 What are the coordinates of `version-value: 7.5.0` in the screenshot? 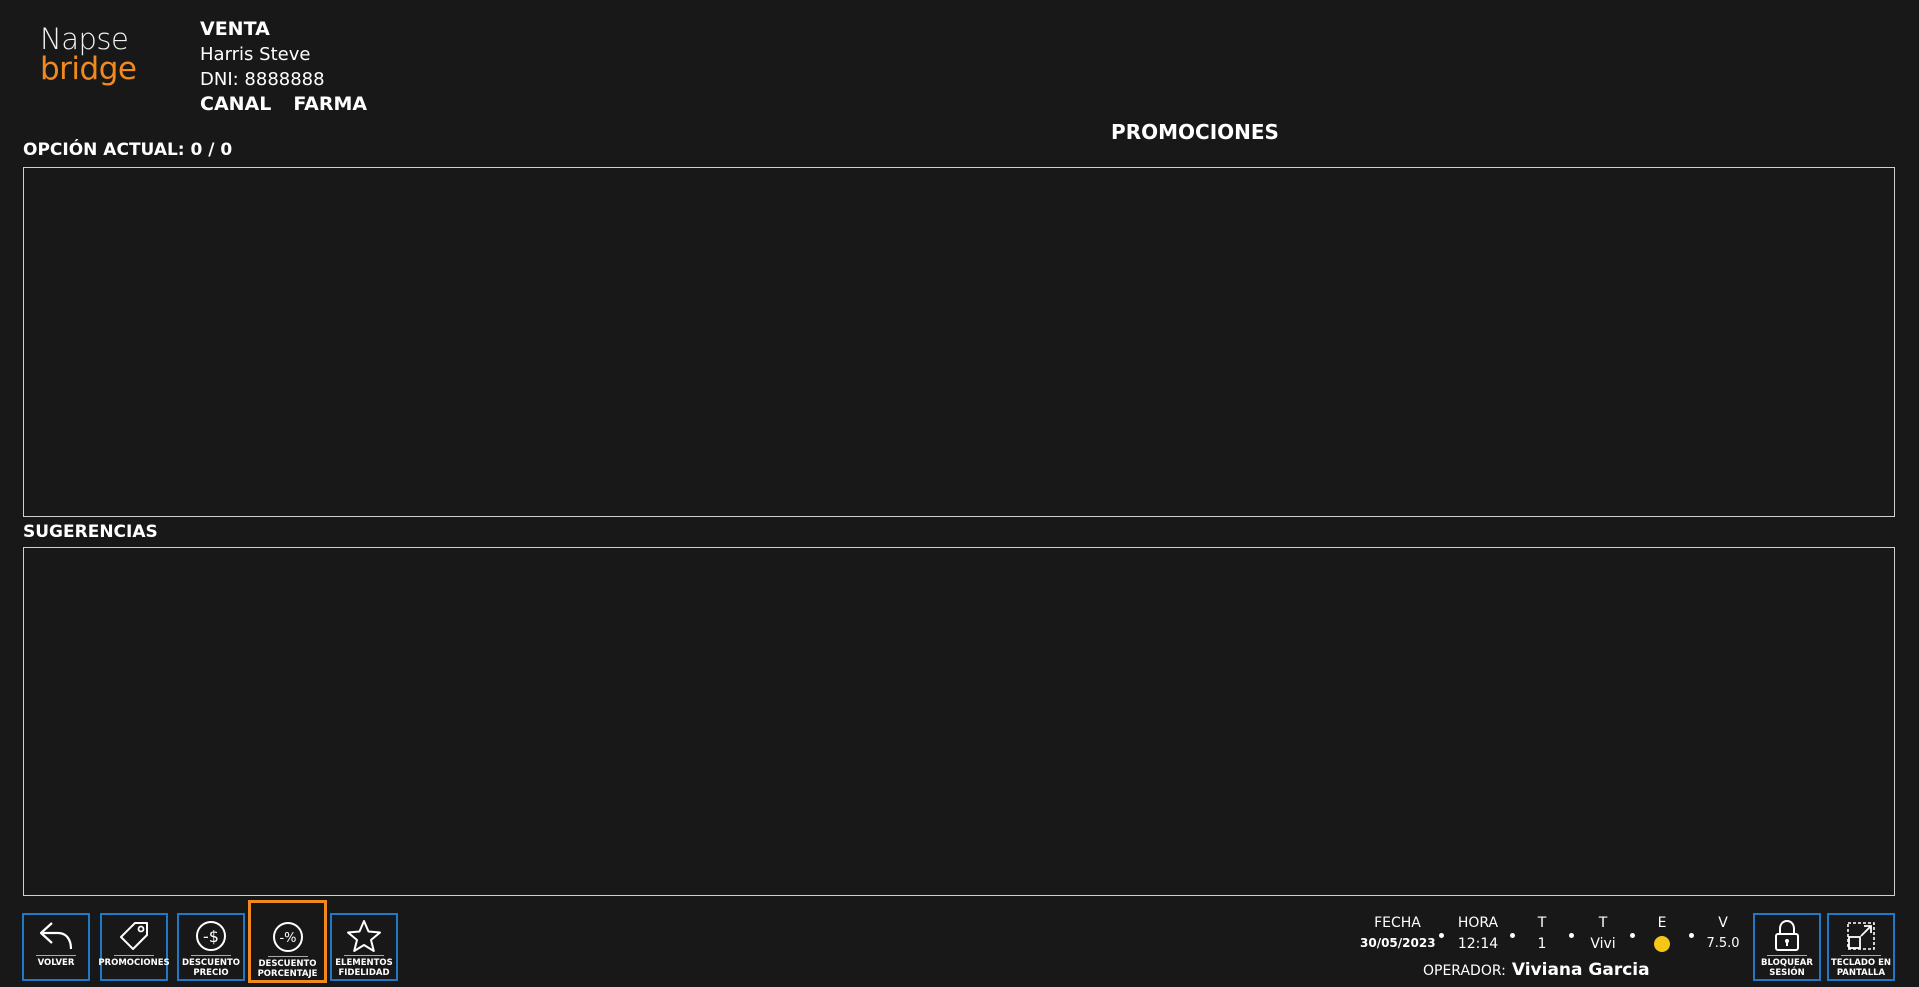 It's located at (1723, 943).